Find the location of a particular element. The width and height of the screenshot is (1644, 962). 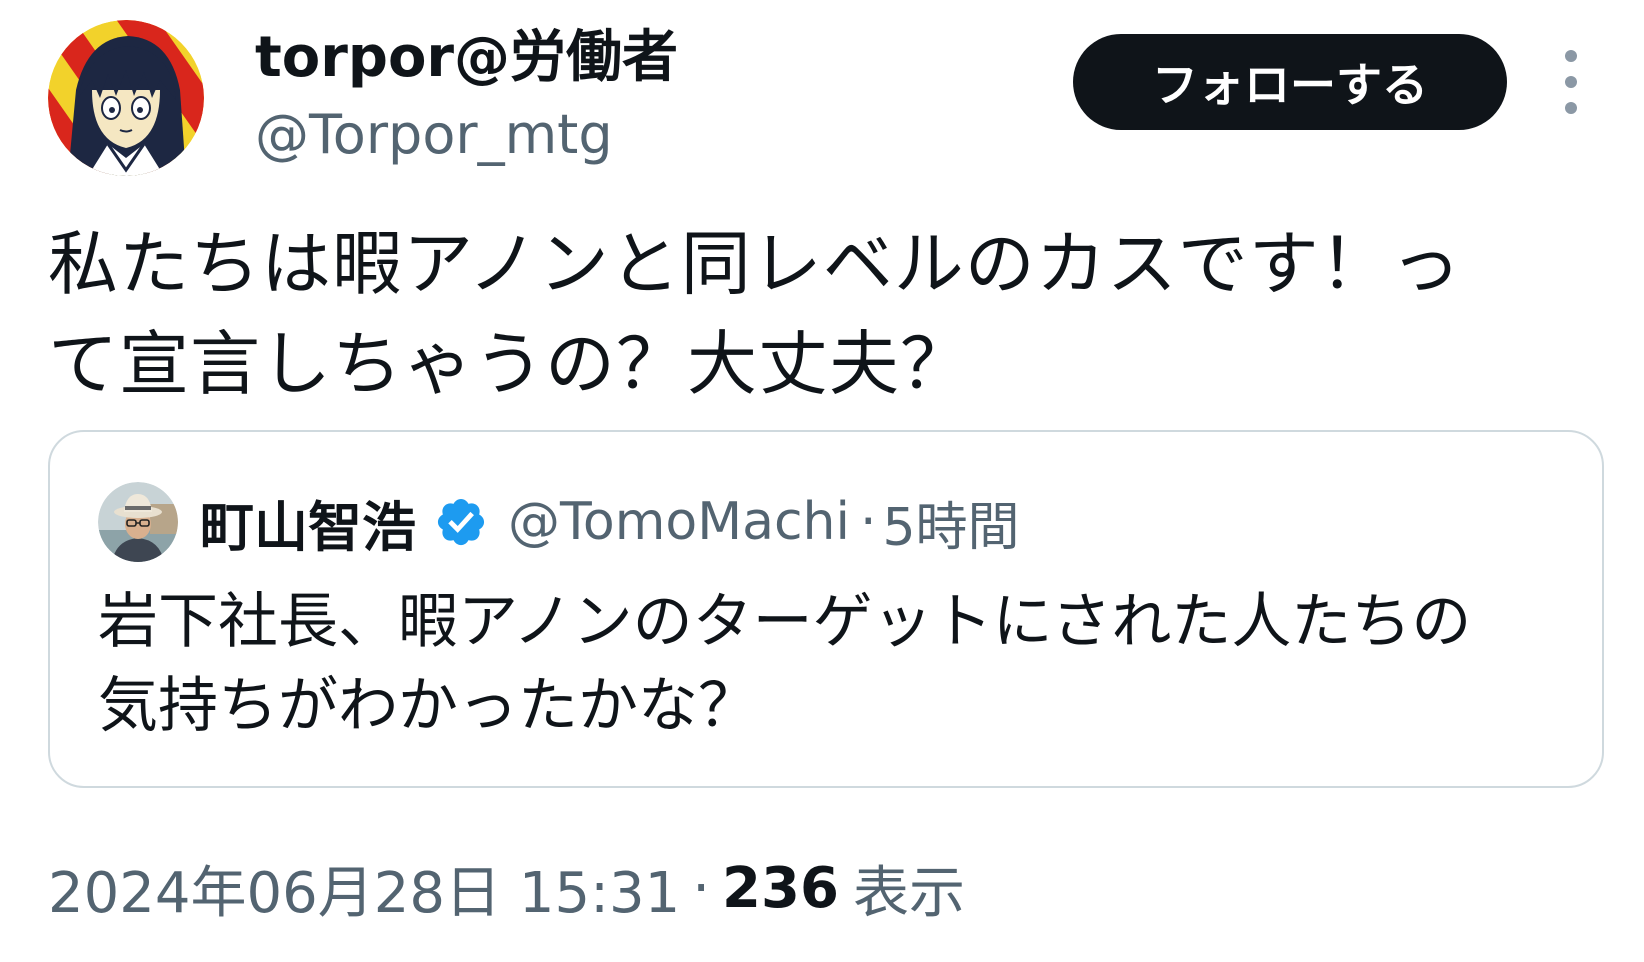

anime-character-avatar-icon is located at coordinates (126, 98).